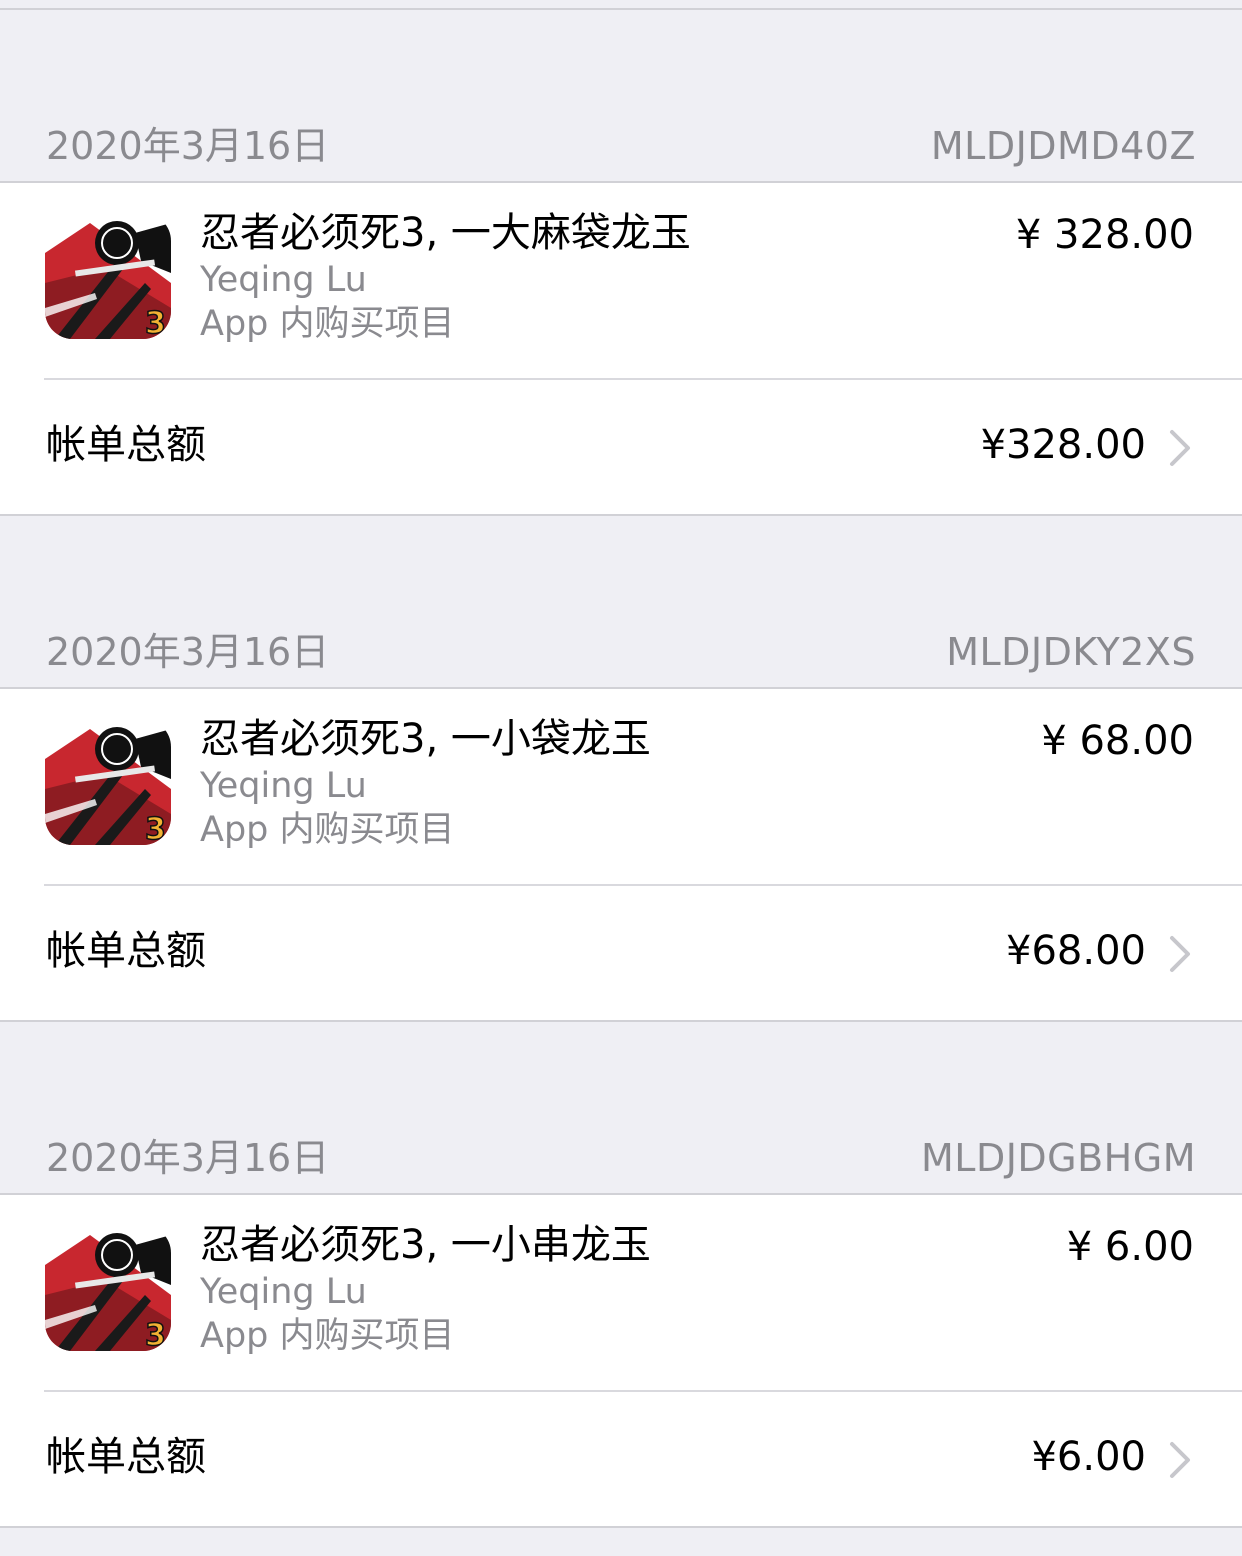 This screenshot has height=1556, width=1242. I want to click on bill-total-amount: ¥6.00, so click(1088, 1457).